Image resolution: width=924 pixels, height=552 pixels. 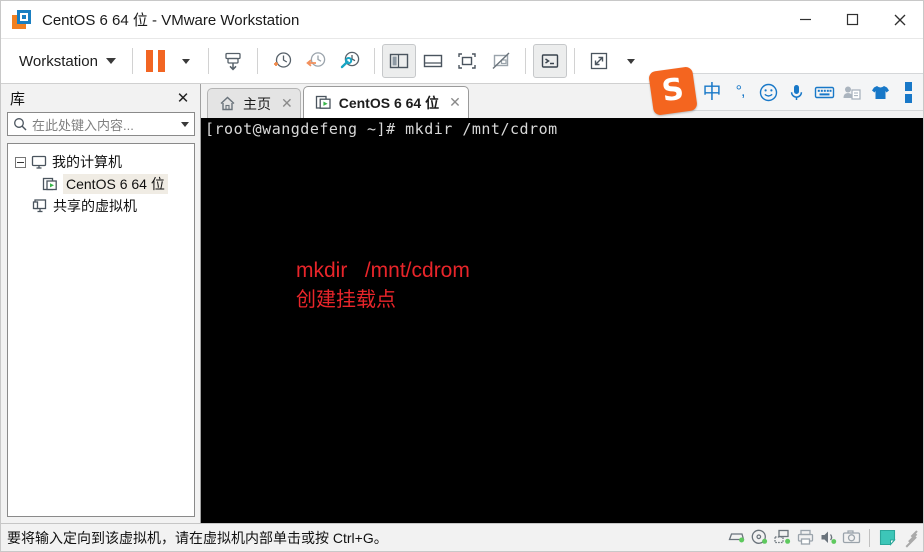 What do you see at coordinates (908, 92) in the screenshot?
I see `menu-dots-icon` at bounding box center [908, 92].